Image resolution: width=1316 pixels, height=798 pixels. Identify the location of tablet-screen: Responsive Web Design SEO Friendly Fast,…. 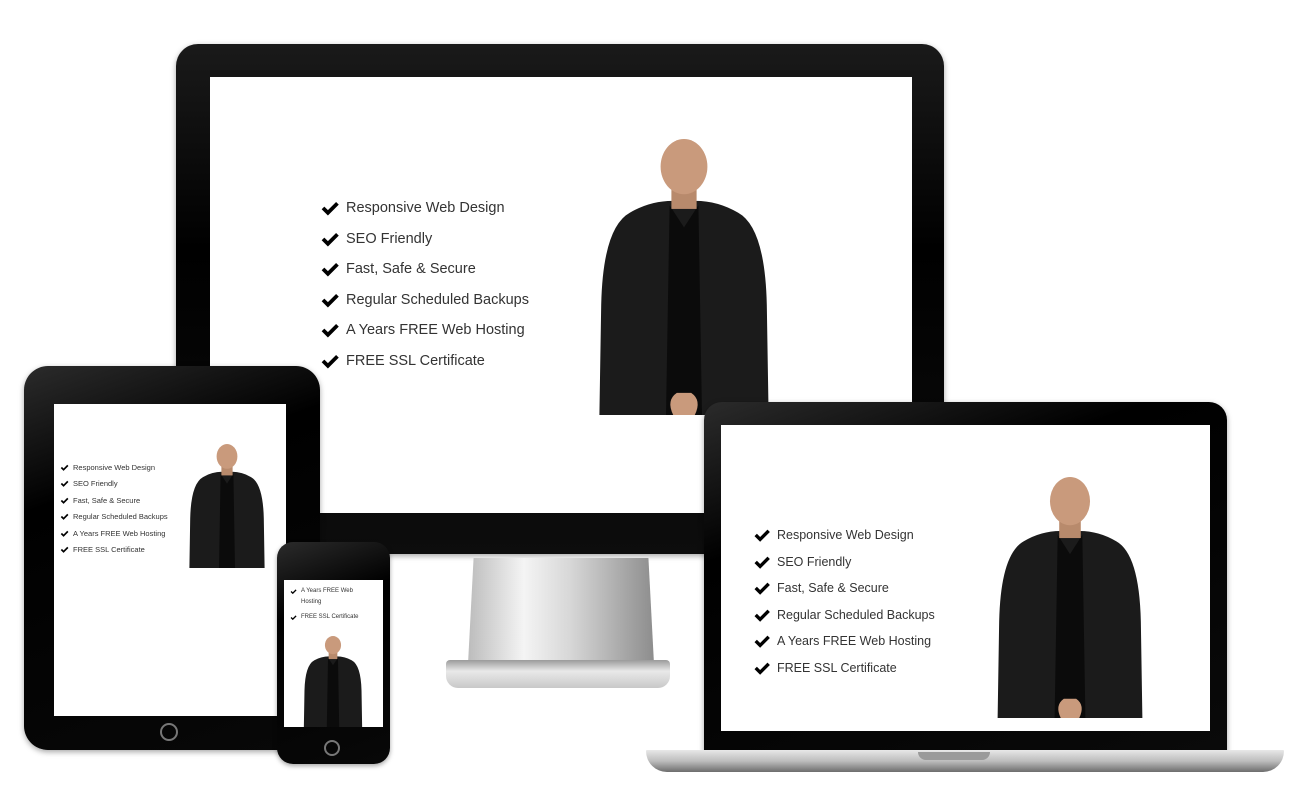
(170, 560).